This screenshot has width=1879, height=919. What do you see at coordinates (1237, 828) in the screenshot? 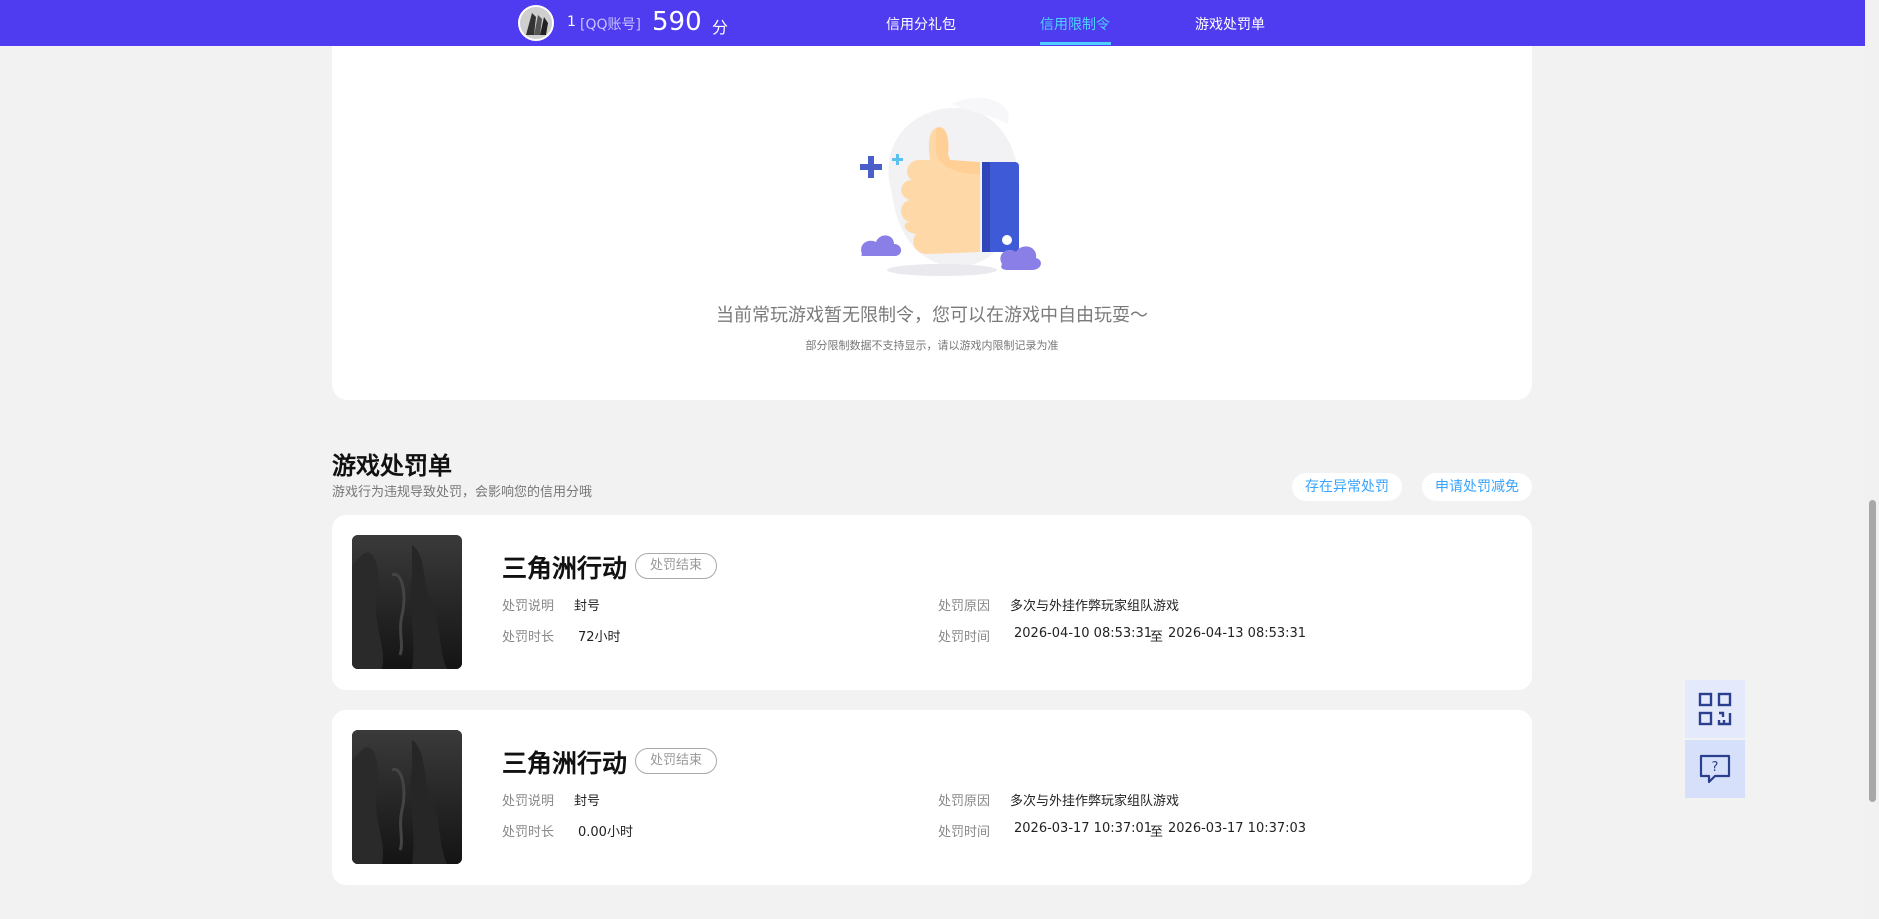
I see `penalty-end-time: 2026-03-17 10:37:03` at bounding box center [1237, 828].